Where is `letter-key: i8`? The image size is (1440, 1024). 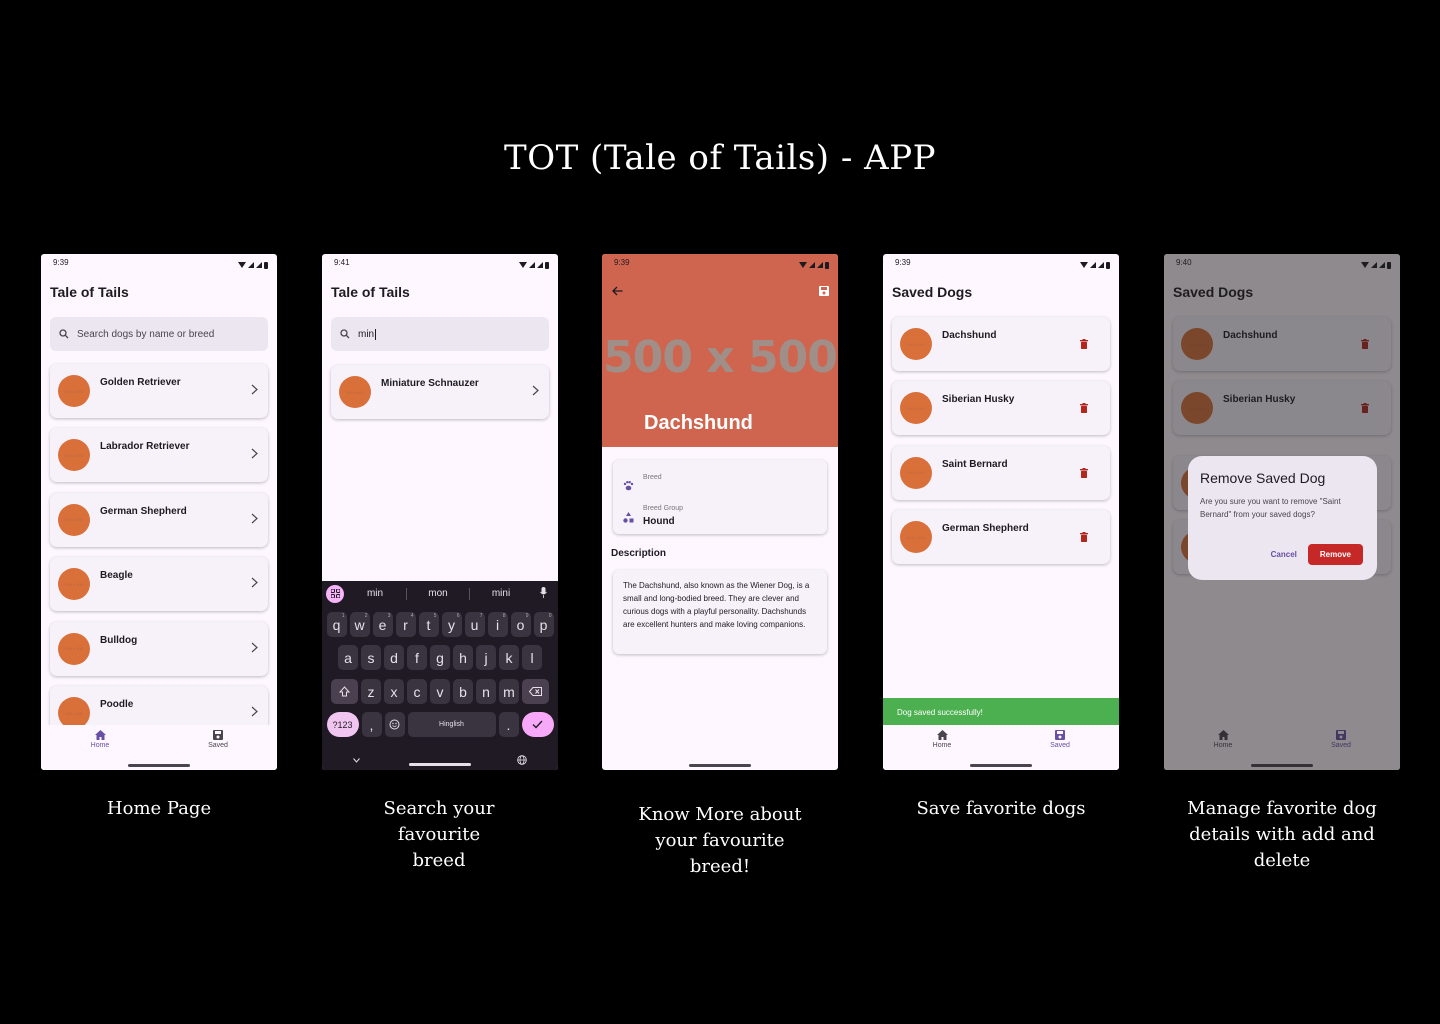
letter-key: i8 is located at coordinates (497, 624).